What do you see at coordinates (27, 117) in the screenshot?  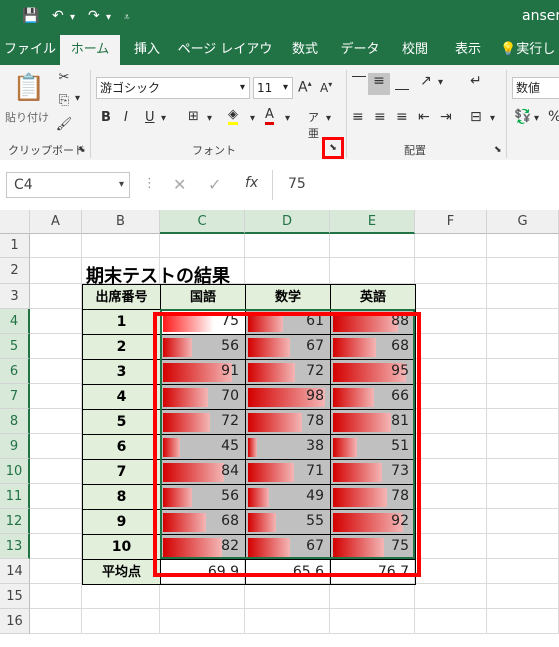 I see `paste-button-label: 貼り付け` at bounding box center [27, 117].